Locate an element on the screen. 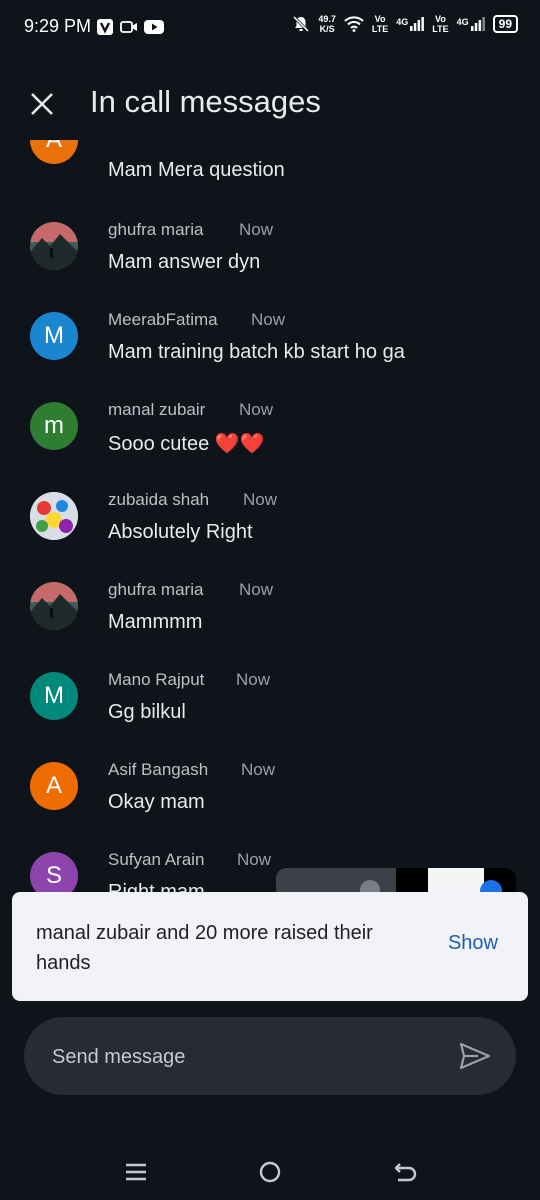 The width and height of the screenshot is (540, 1200). status-time: 9:29 PM is located at coordinates (58, 26).